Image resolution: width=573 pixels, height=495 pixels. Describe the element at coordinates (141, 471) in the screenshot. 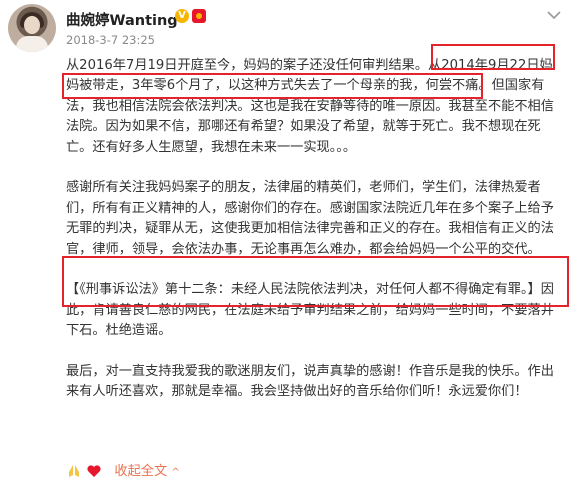

I see `collapse-label: 收起全文` at that location.